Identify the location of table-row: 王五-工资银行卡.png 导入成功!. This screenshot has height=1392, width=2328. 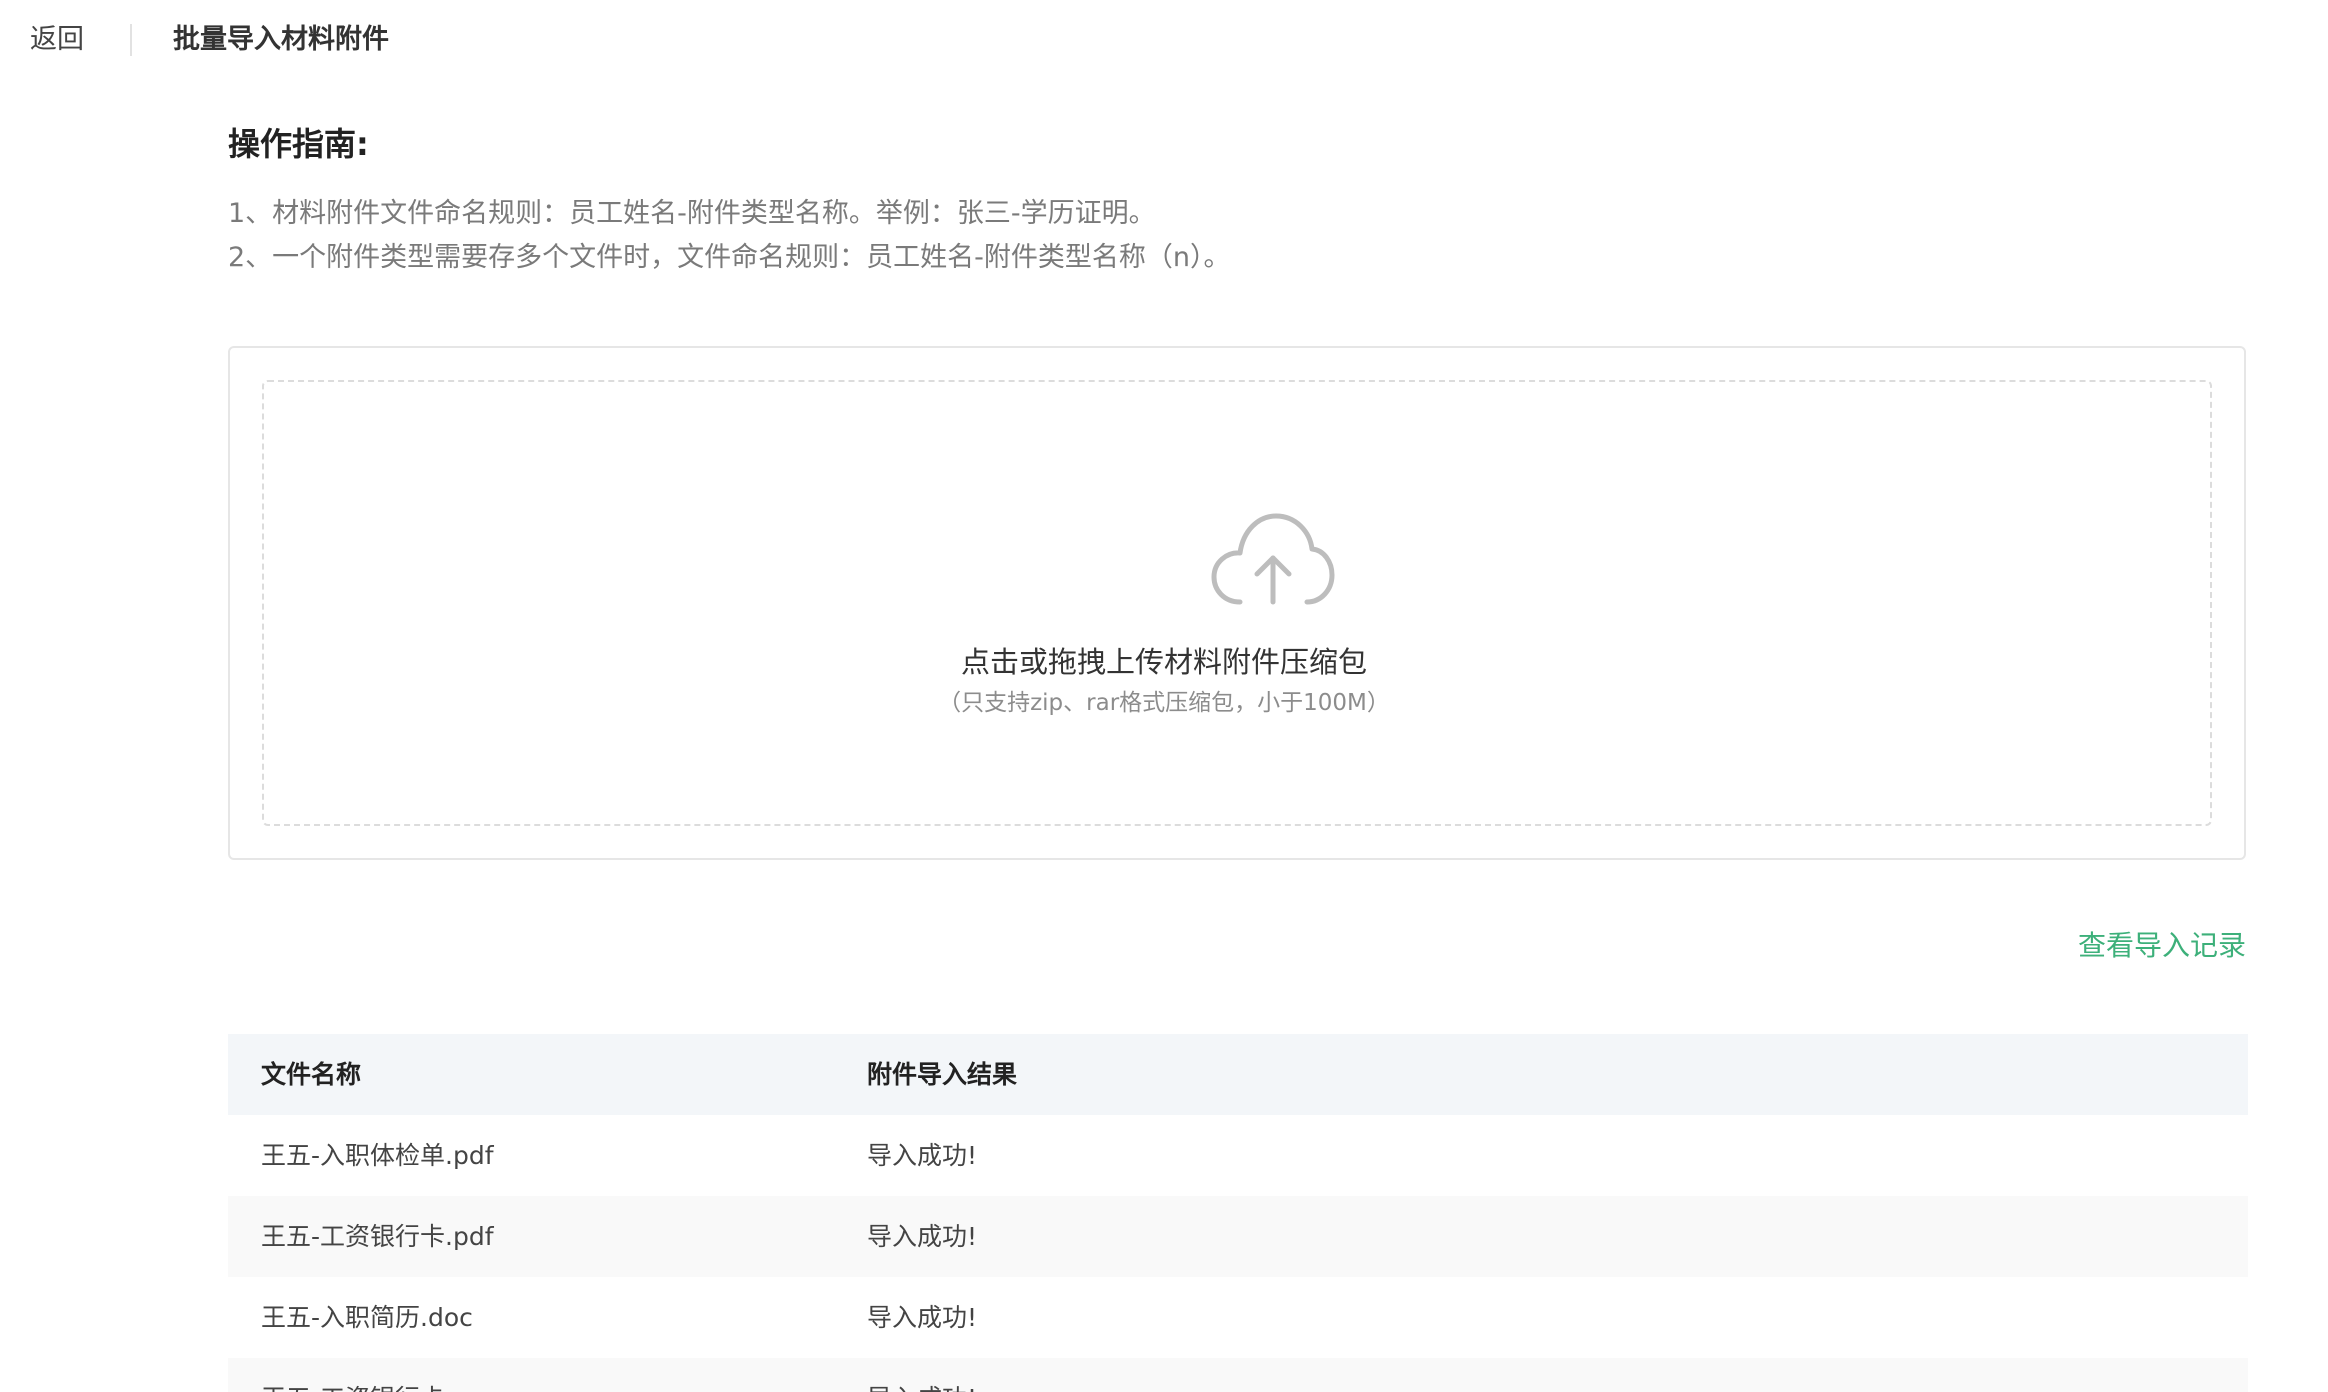
(1238, 1375).